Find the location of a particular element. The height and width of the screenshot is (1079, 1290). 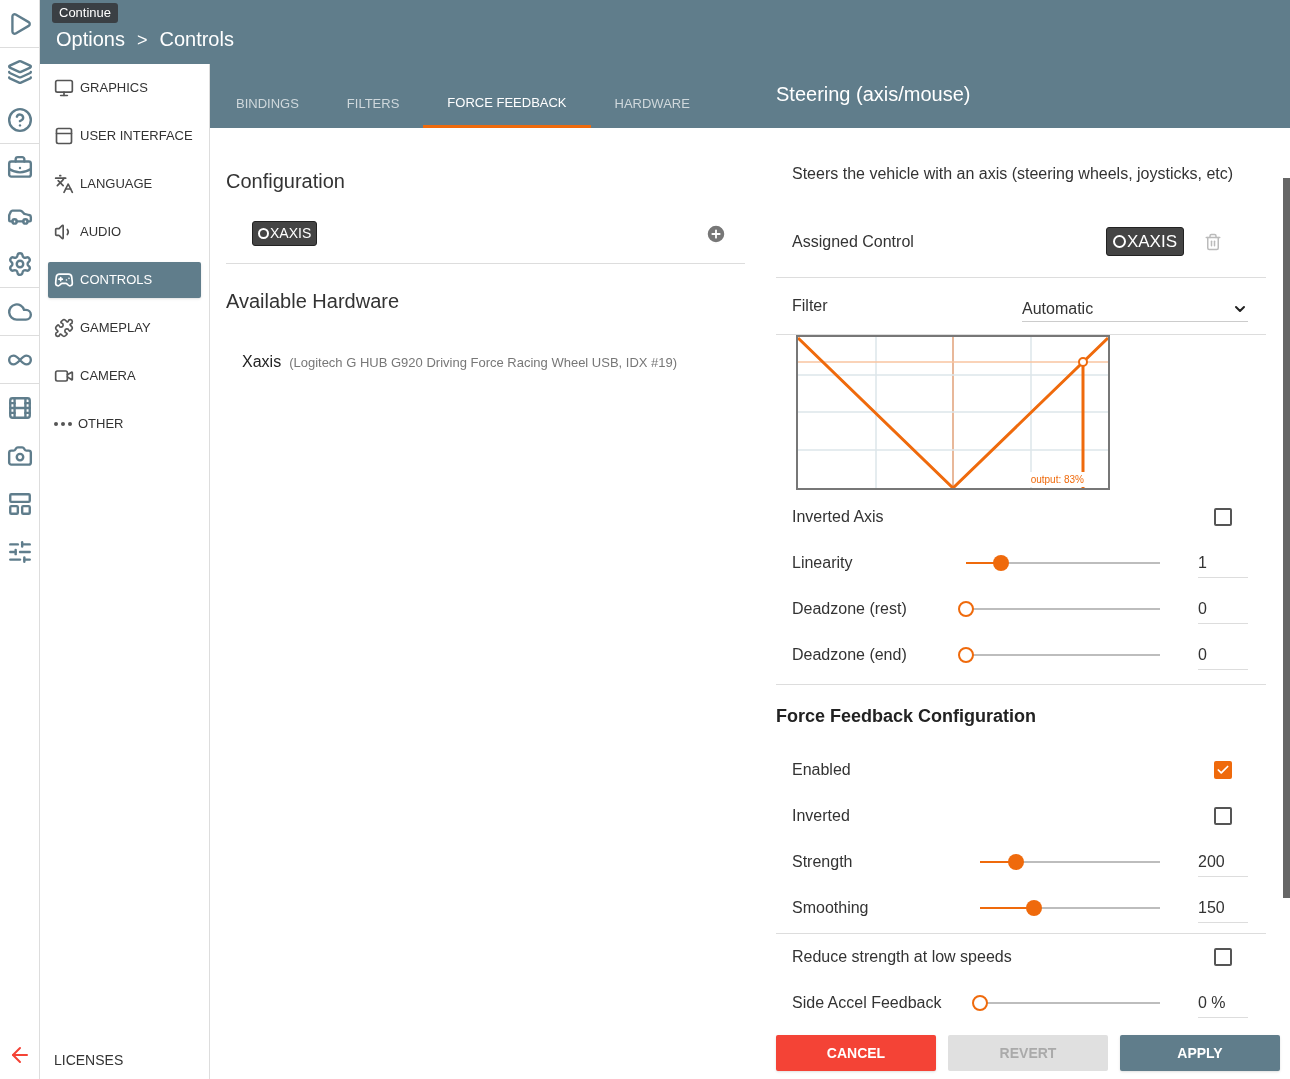

licenses-link: LICENSES is located at coordinates (124, 1060).